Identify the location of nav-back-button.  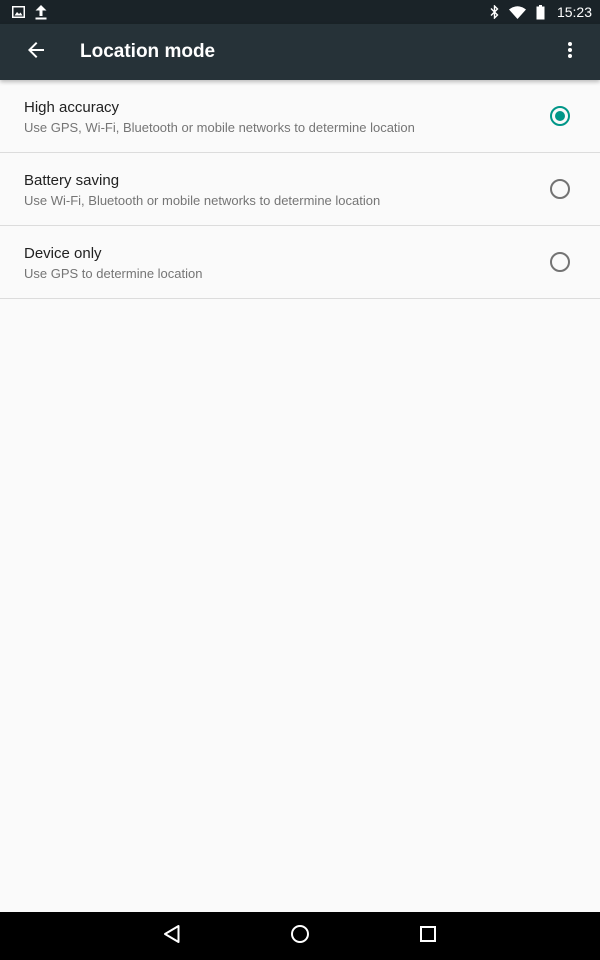
(172, 936).